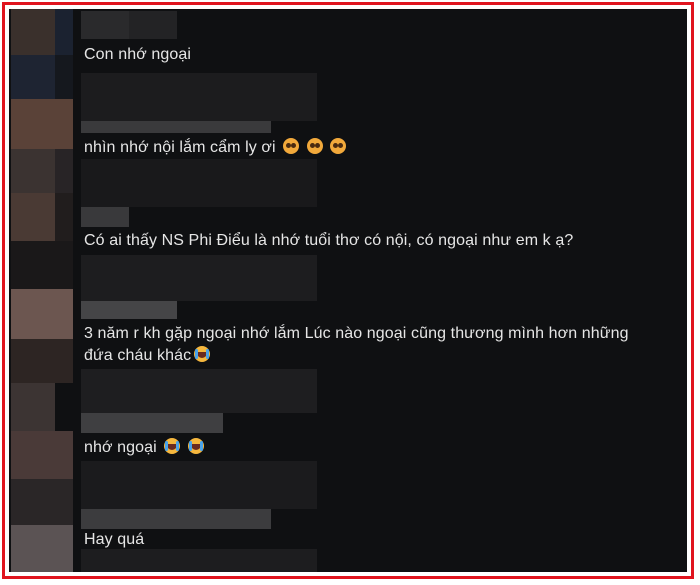 This screenshot has width=700, height=585. I want to click on comment-text-line: đứa cháu khác, so click(356, 356).